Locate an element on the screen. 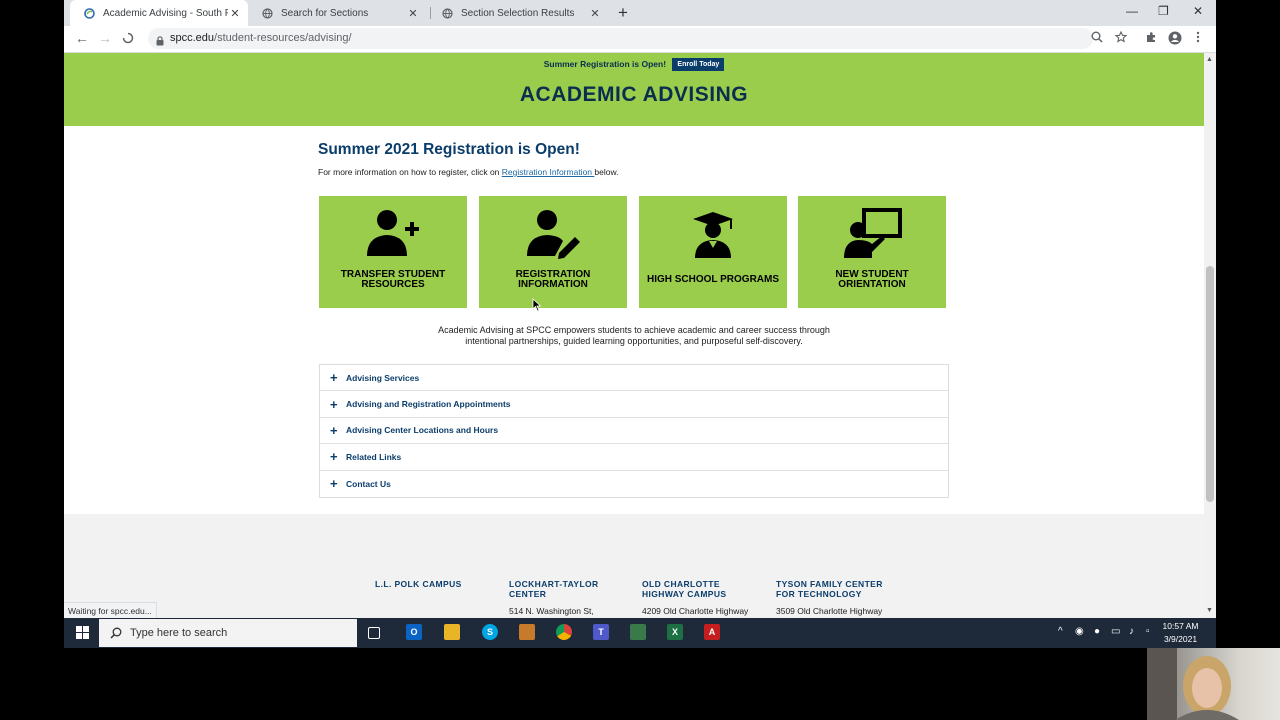  accordion-label: Advising Services is located at coordinates (383, 377).